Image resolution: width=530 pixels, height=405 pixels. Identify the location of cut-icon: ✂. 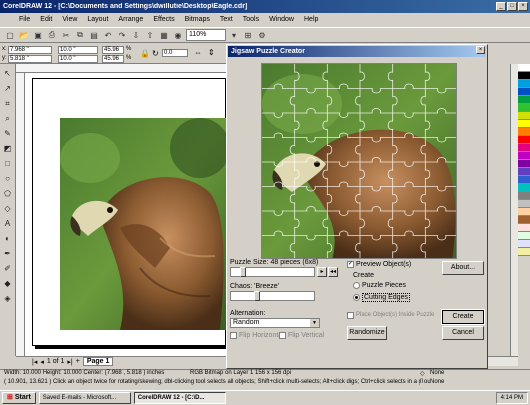
(66, 35).